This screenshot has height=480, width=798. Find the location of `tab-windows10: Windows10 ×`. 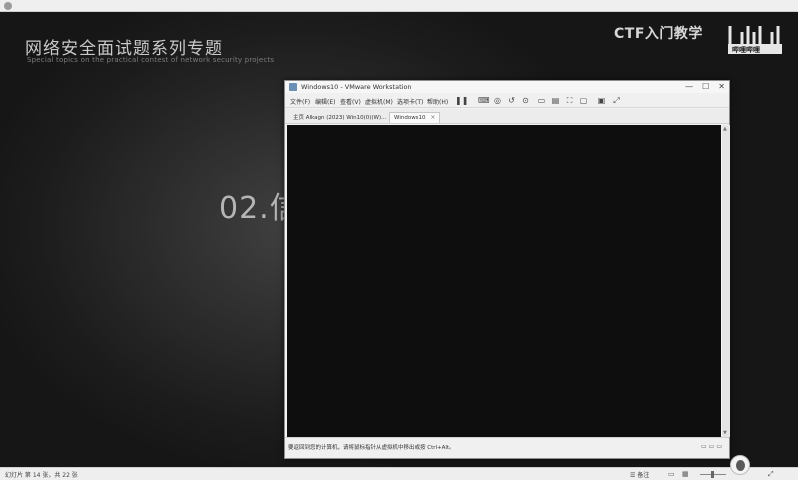

tab-windows10: Windows10 × is located at coordinates (415, 117).